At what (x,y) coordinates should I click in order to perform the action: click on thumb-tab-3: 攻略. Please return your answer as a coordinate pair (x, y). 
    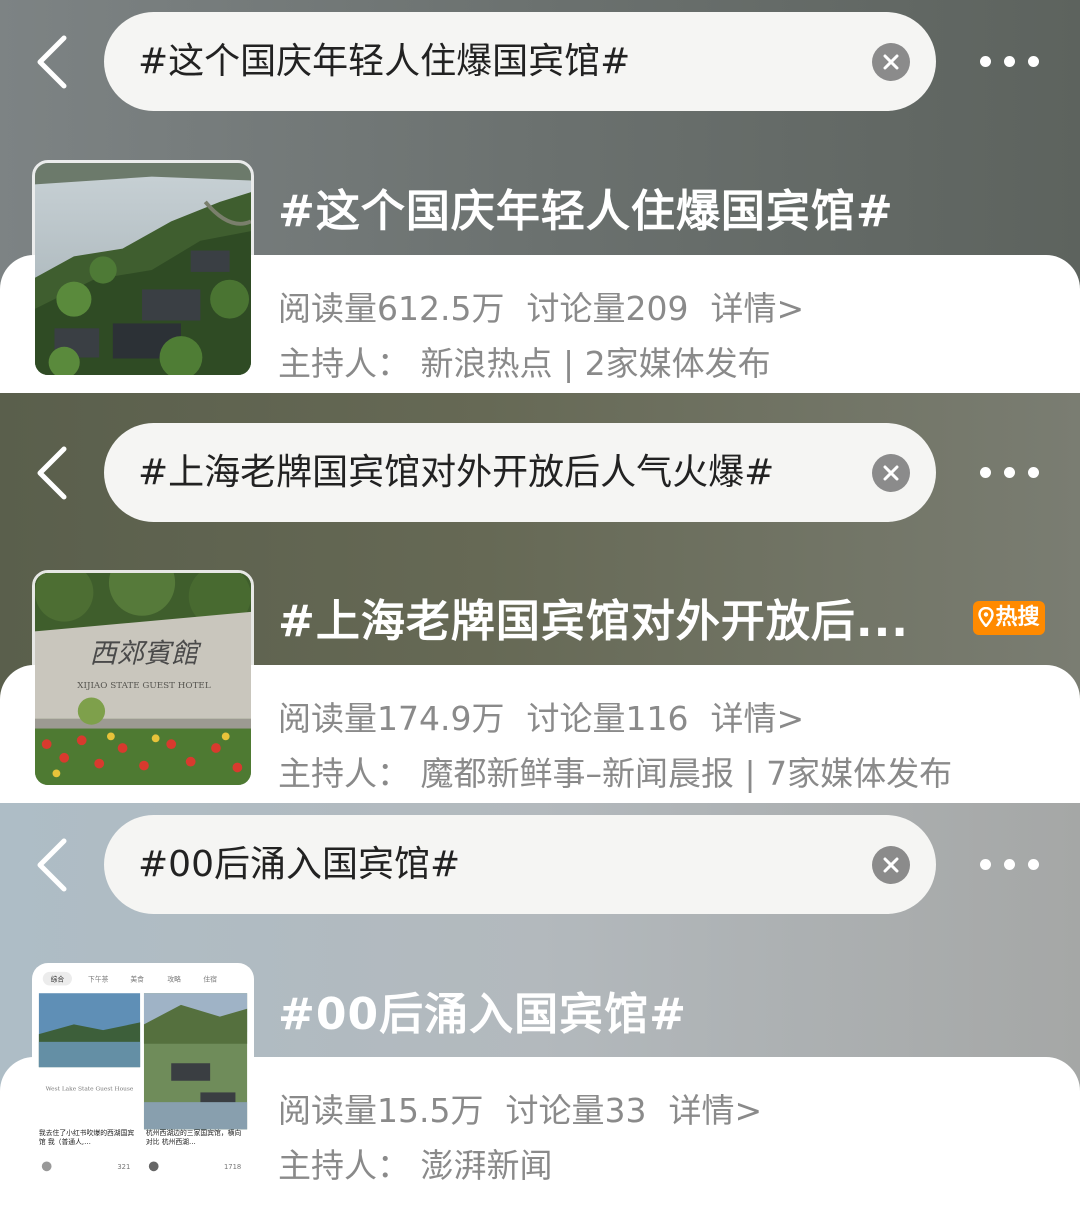
    Looking at the image, I should click on (174, 979).